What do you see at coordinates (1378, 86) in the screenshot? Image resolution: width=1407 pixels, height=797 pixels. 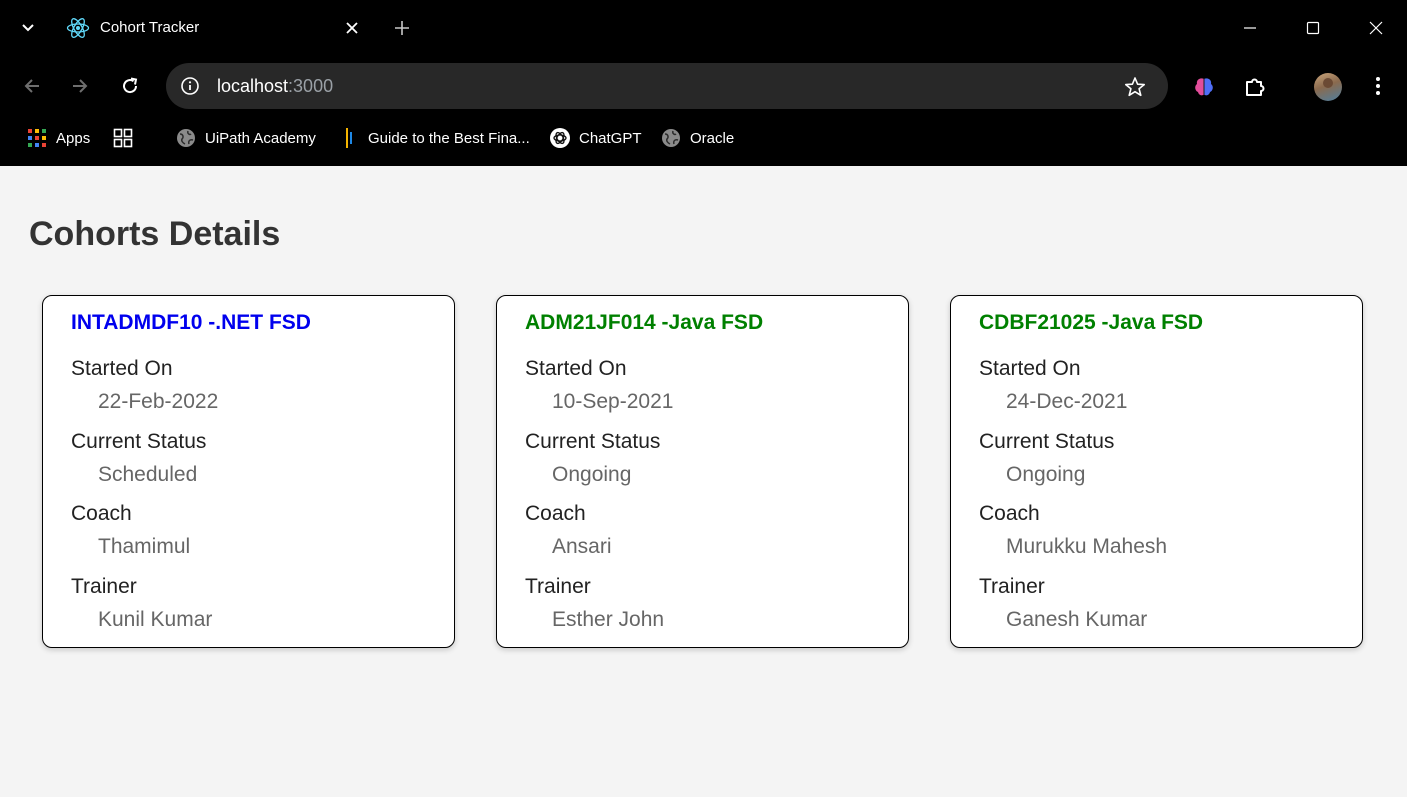 I see `more-menu-icon` at bounding box center [1378, 86].